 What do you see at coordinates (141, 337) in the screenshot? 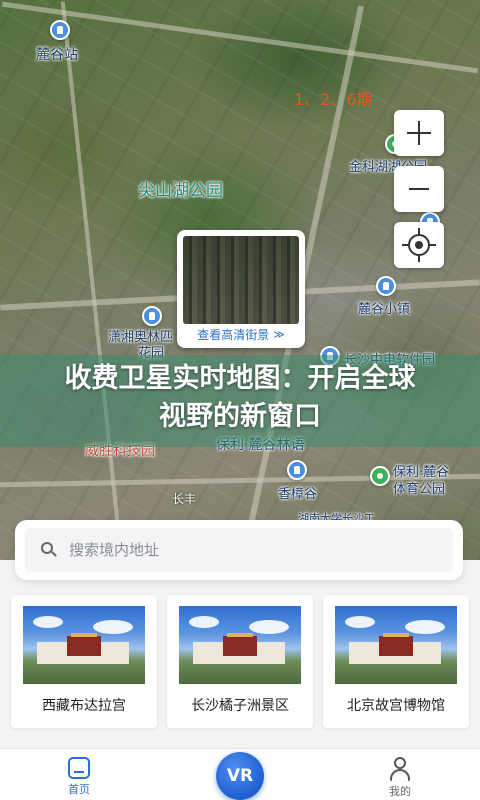
I see `map-label-xiaoxiang-line1: 潇湘奥林匹` at bounding box center [141, 337].